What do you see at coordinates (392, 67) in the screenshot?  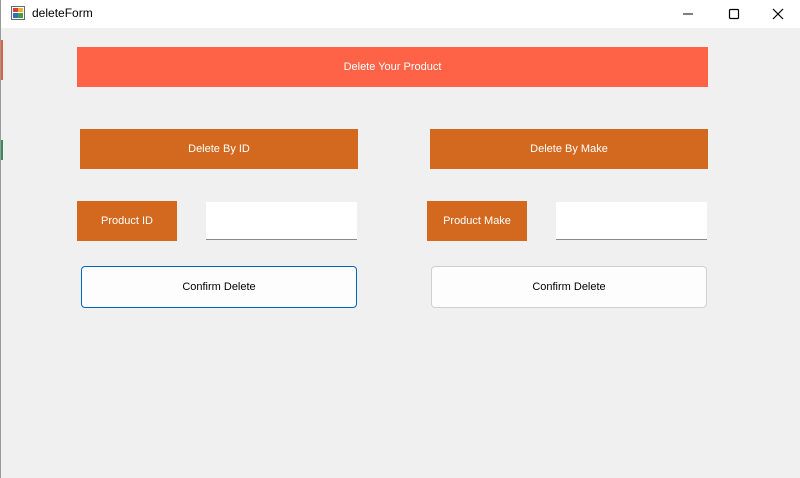 I see `page-title-banner: Delete Your Product` at bounding box center [392, 67].